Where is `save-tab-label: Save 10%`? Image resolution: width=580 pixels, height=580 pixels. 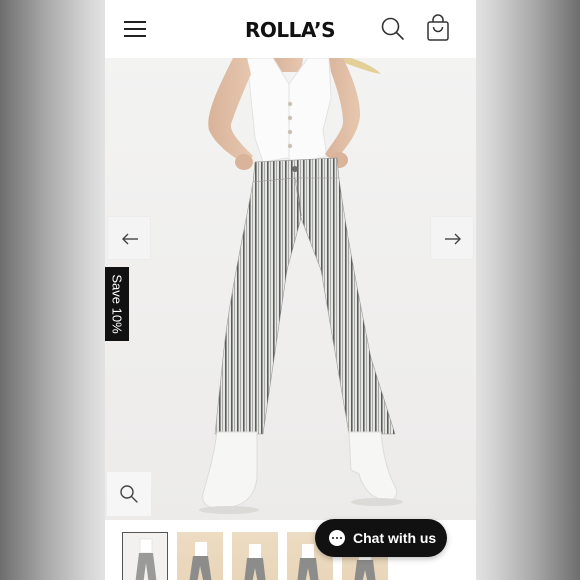
save-tab-label: Save 10% is located at coordinates (117, 304).